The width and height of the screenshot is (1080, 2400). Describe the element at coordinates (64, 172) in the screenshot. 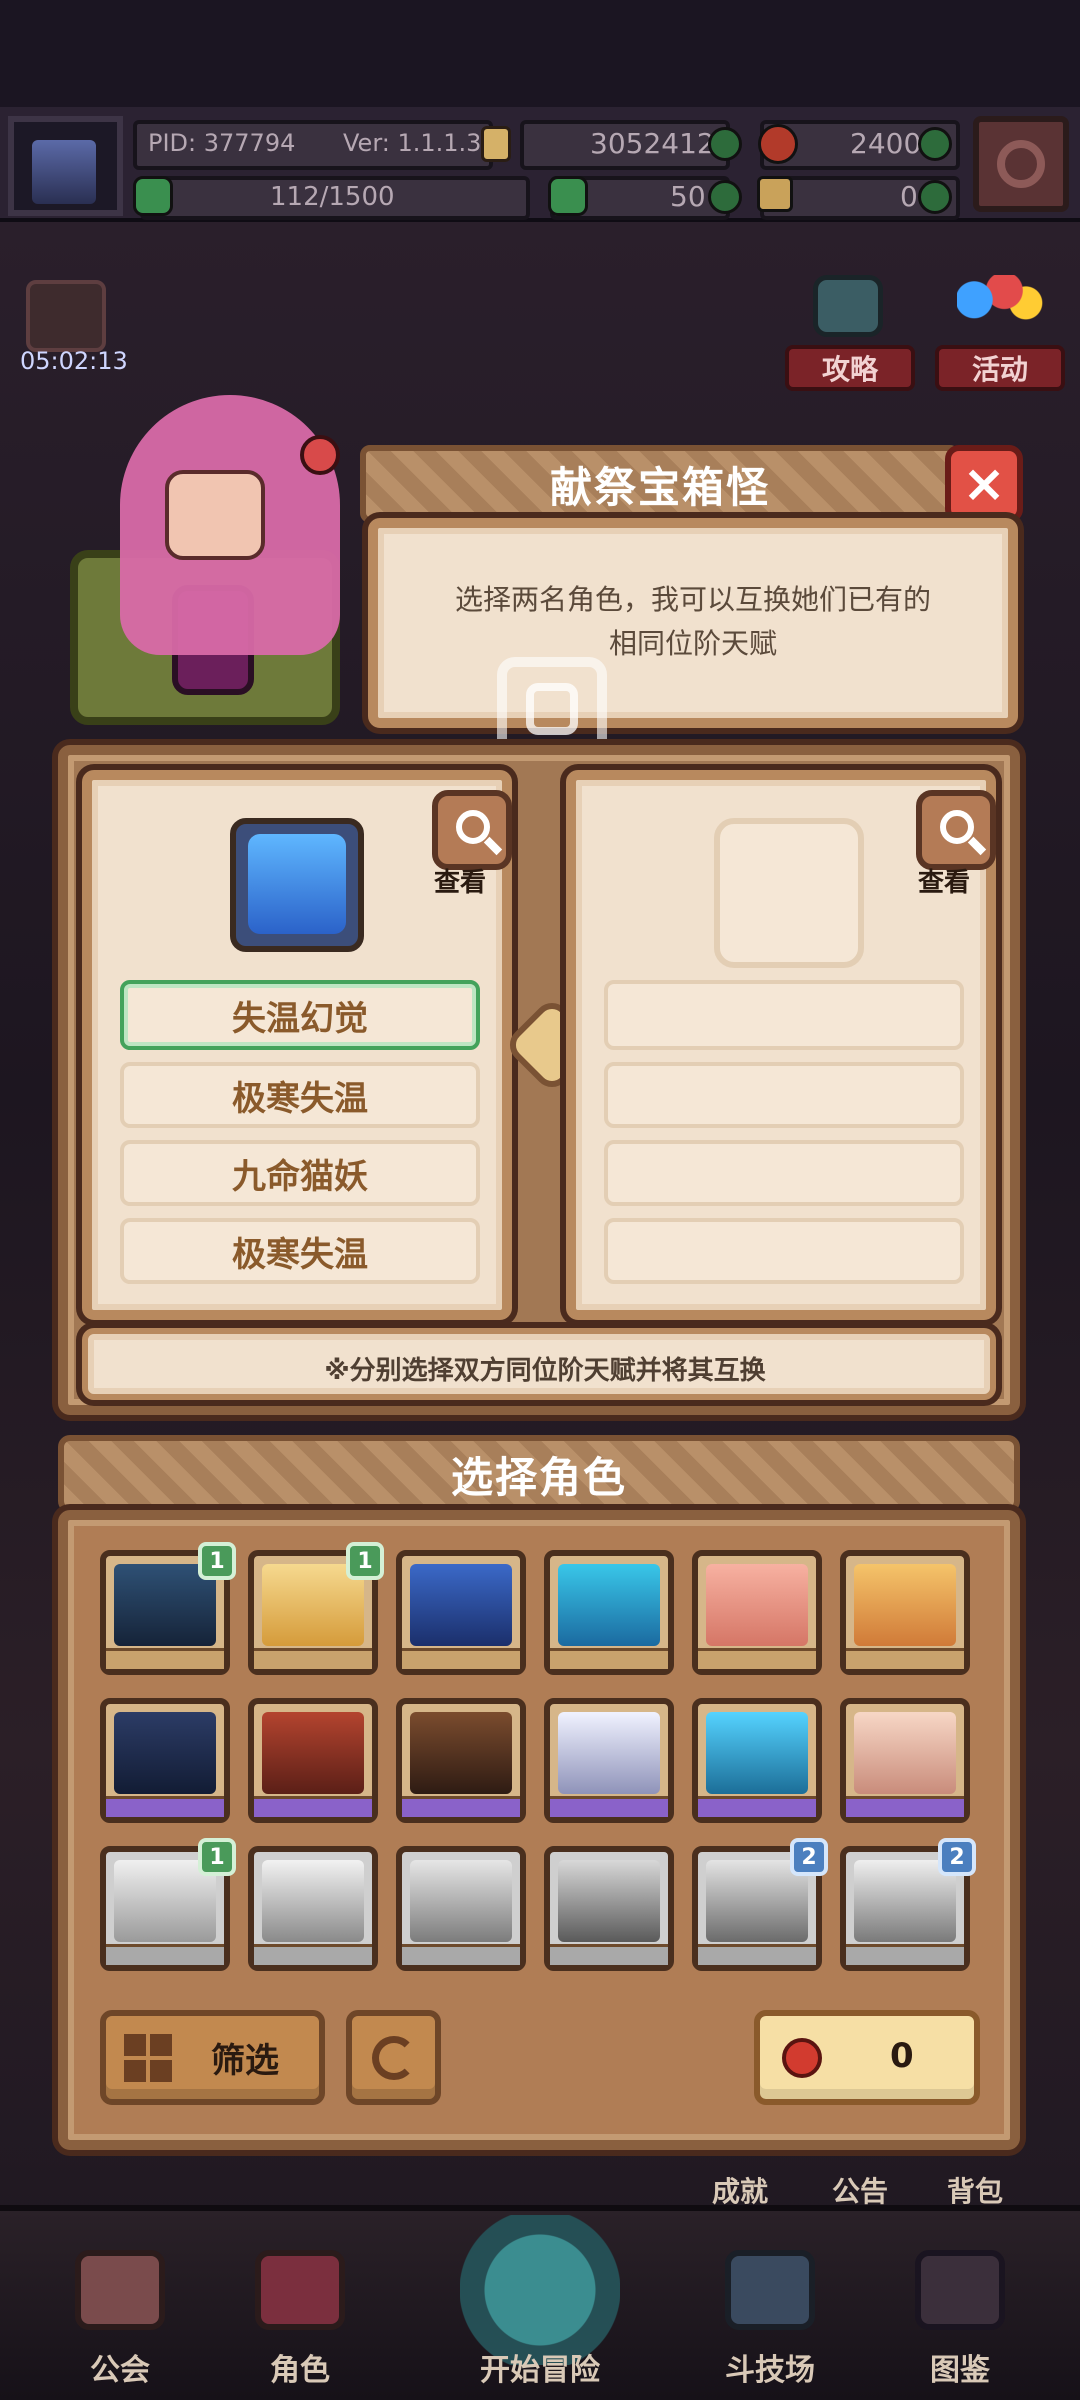

I see `avatar-face` at that location.